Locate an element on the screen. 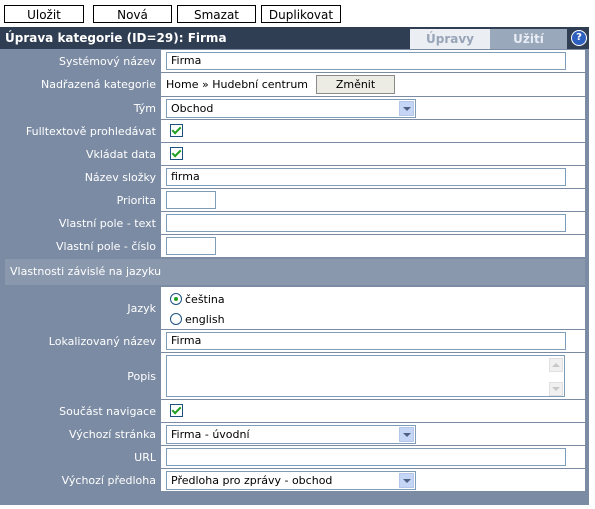 The height and width of the screenshot is (509, 595). row-folder-name: Název složky firma is located at coordinates (295, 177).